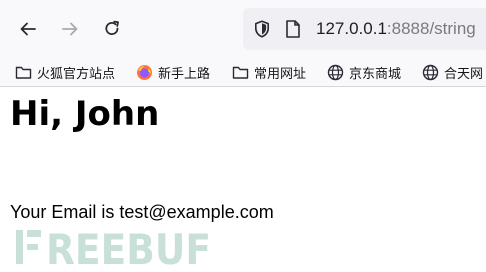 This screenshot has width=486, height=272. I want to click on bookmark-item: 京东商城, so click(364, 72).